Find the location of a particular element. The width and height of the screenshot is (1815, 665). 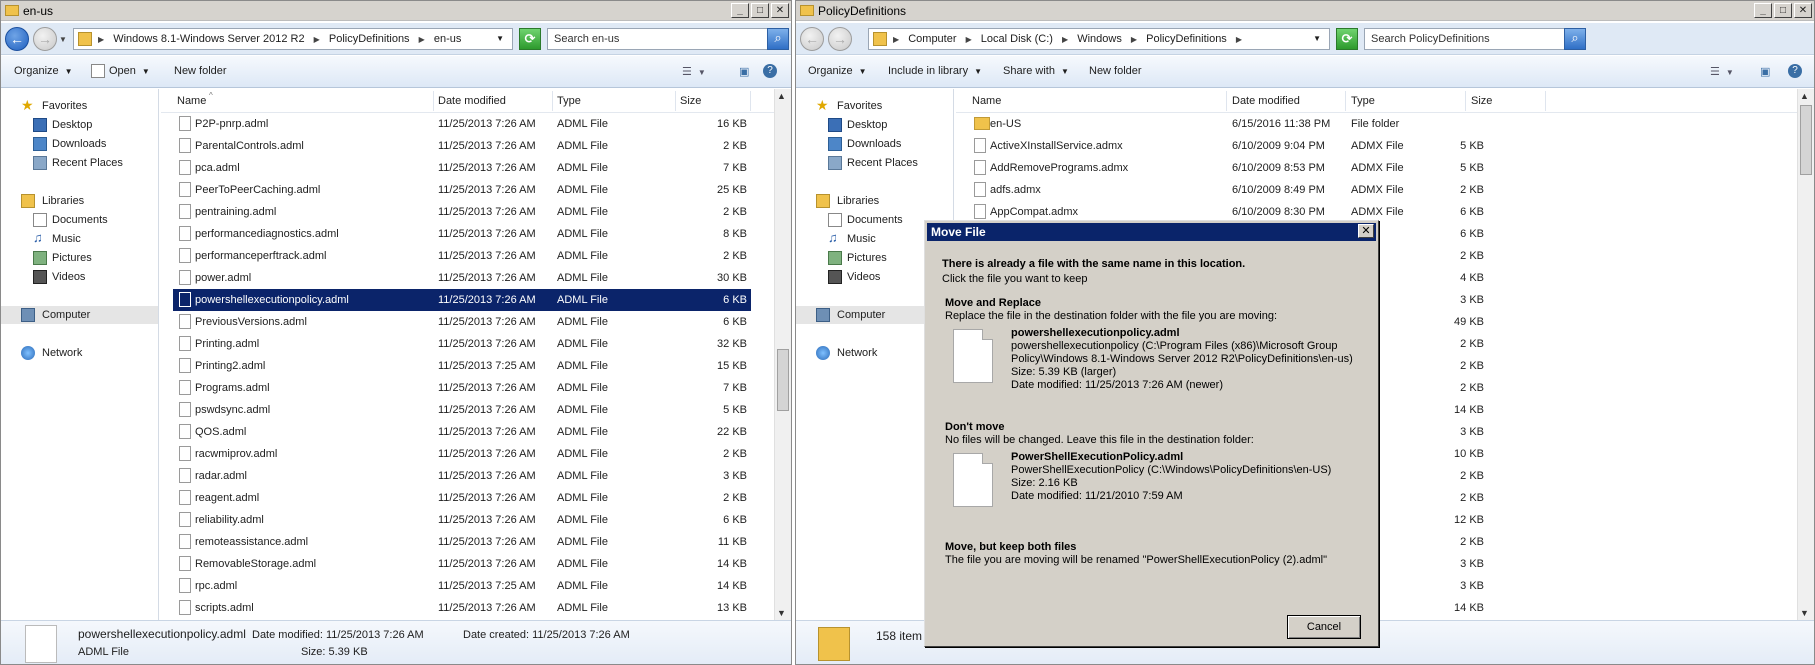

nav-network: Network is located at coordinates (79, 353).